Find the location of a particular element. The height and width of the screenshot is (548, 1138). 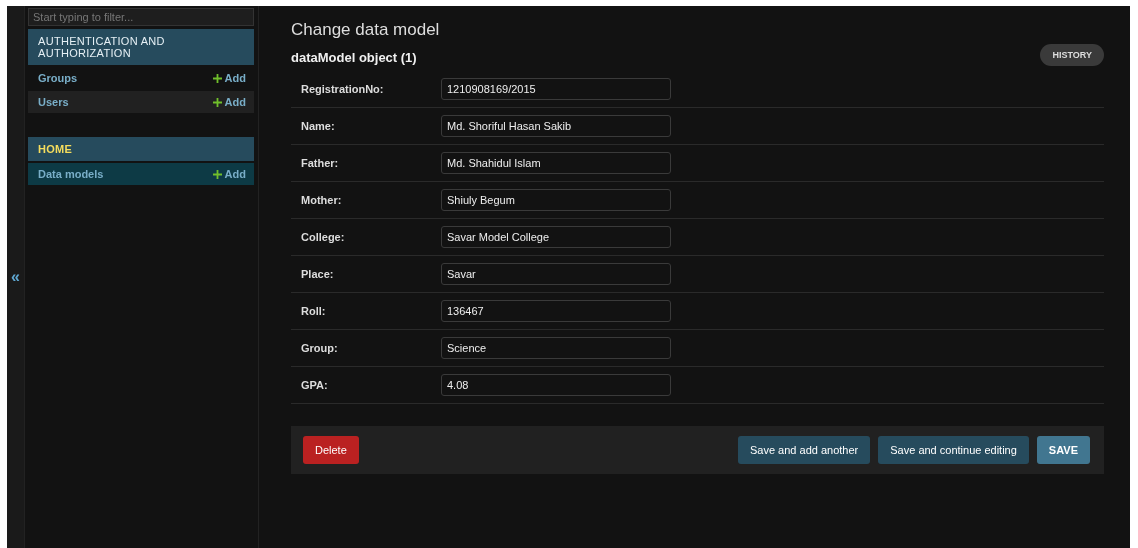

input-field: Md. Shahidul Islam is located at coordinates (556, 163).